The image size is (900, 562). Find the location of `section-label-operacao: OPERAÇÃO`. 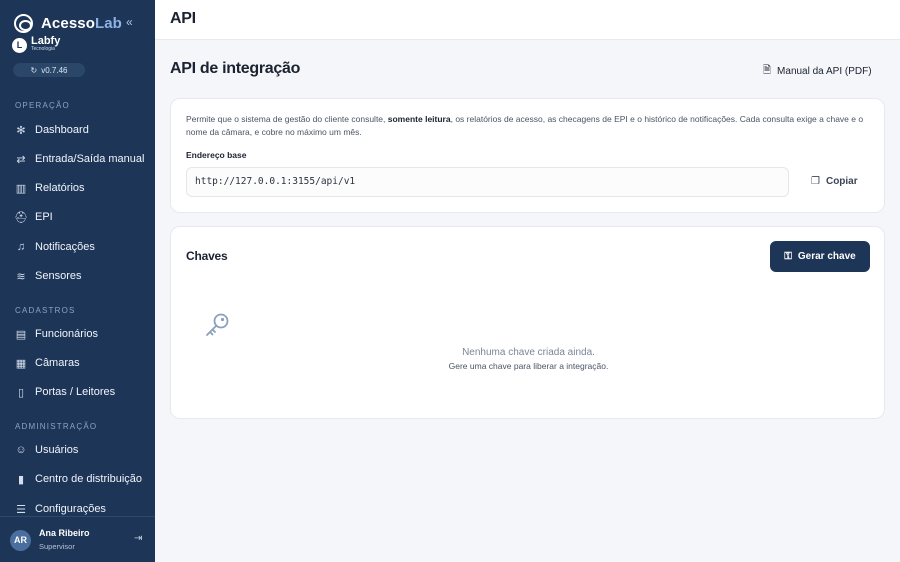

section-label-operacao: OPERAÇÃO is located at coordinates (42, 105).